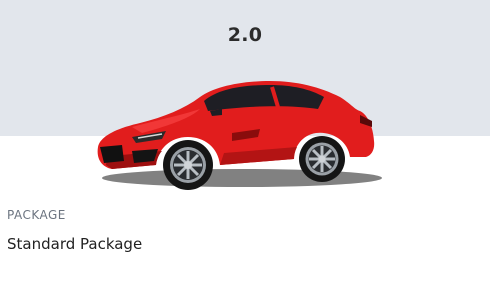  What do you see at coordinates (36, 215) in the screenshot?
I see `package-label: PACKAGE` at bounding box center [36, 215].